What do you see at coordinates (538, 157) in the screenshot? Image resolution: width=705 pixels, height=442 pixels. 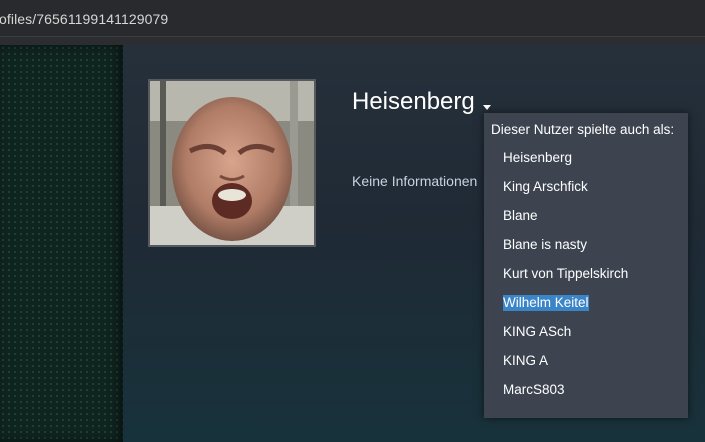 I see `alias-item: Heisenberg` at bounding box center [538, 157].